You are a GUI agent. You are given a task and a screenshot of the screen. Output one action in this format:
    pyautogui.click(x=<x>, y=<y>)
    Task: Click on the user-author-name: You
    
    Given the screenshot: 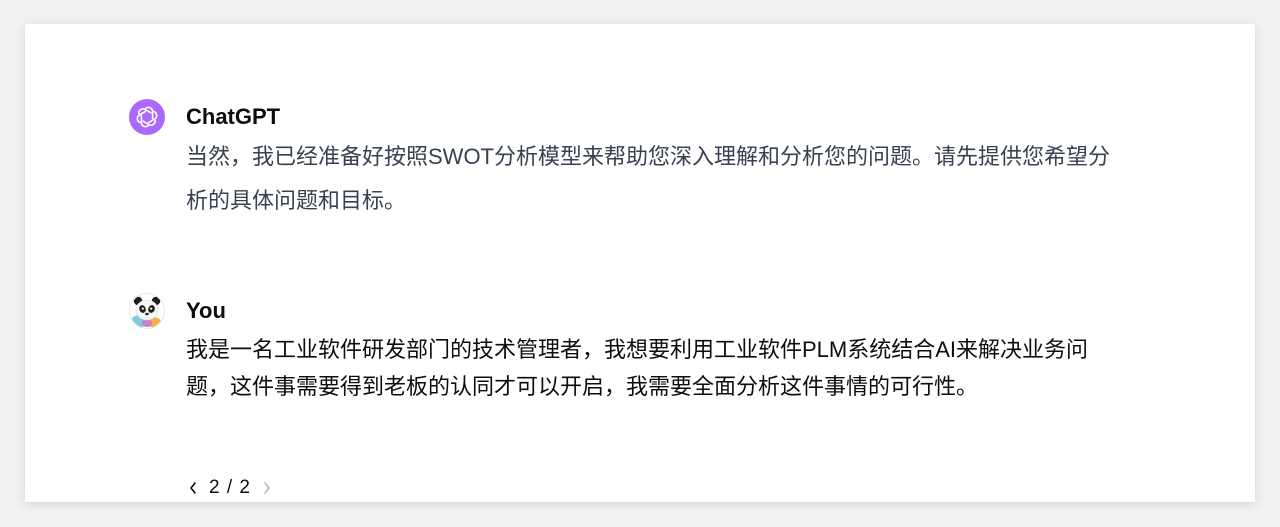 What is the action you would take?
    pyautogui.click(x=206, y=310)
    